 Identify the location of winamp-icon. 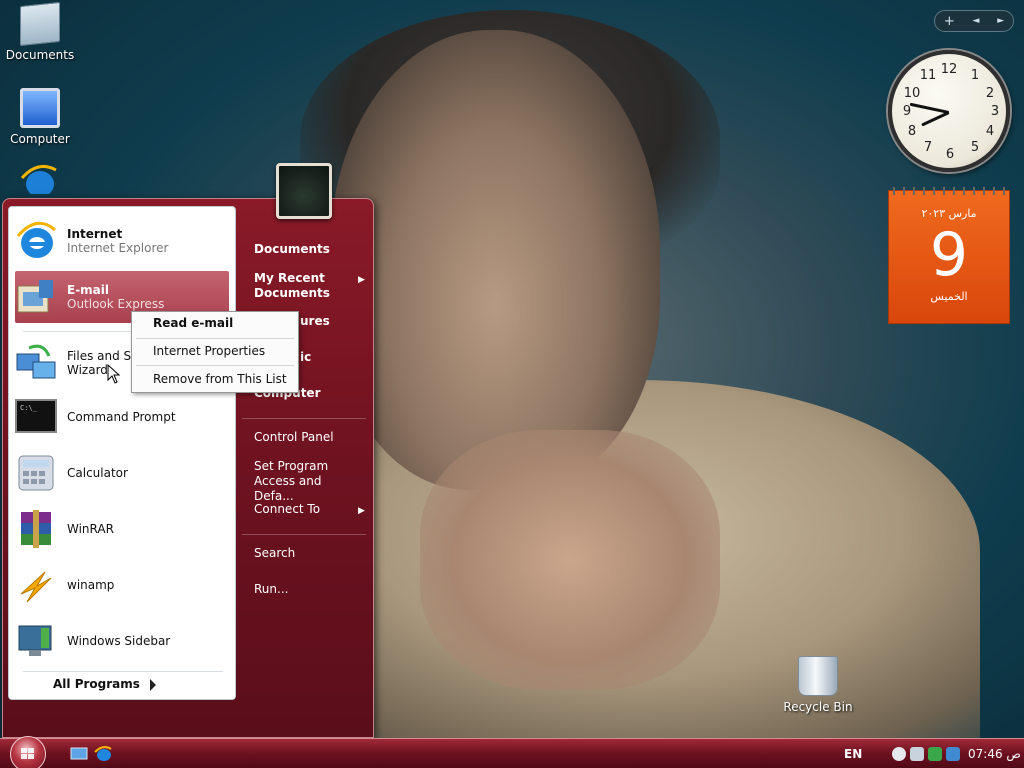
(36, 587).